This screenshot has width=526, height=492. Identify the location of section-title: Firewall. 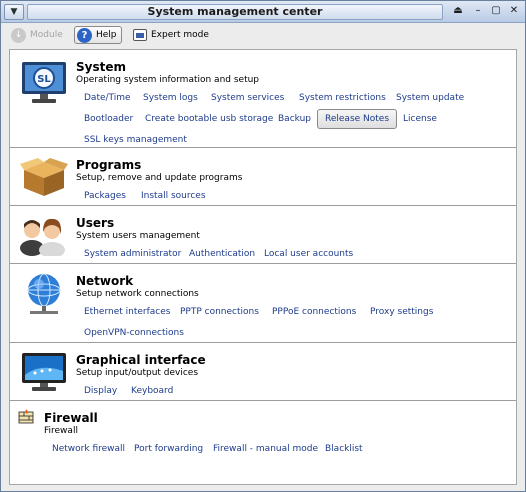
(71, 418).